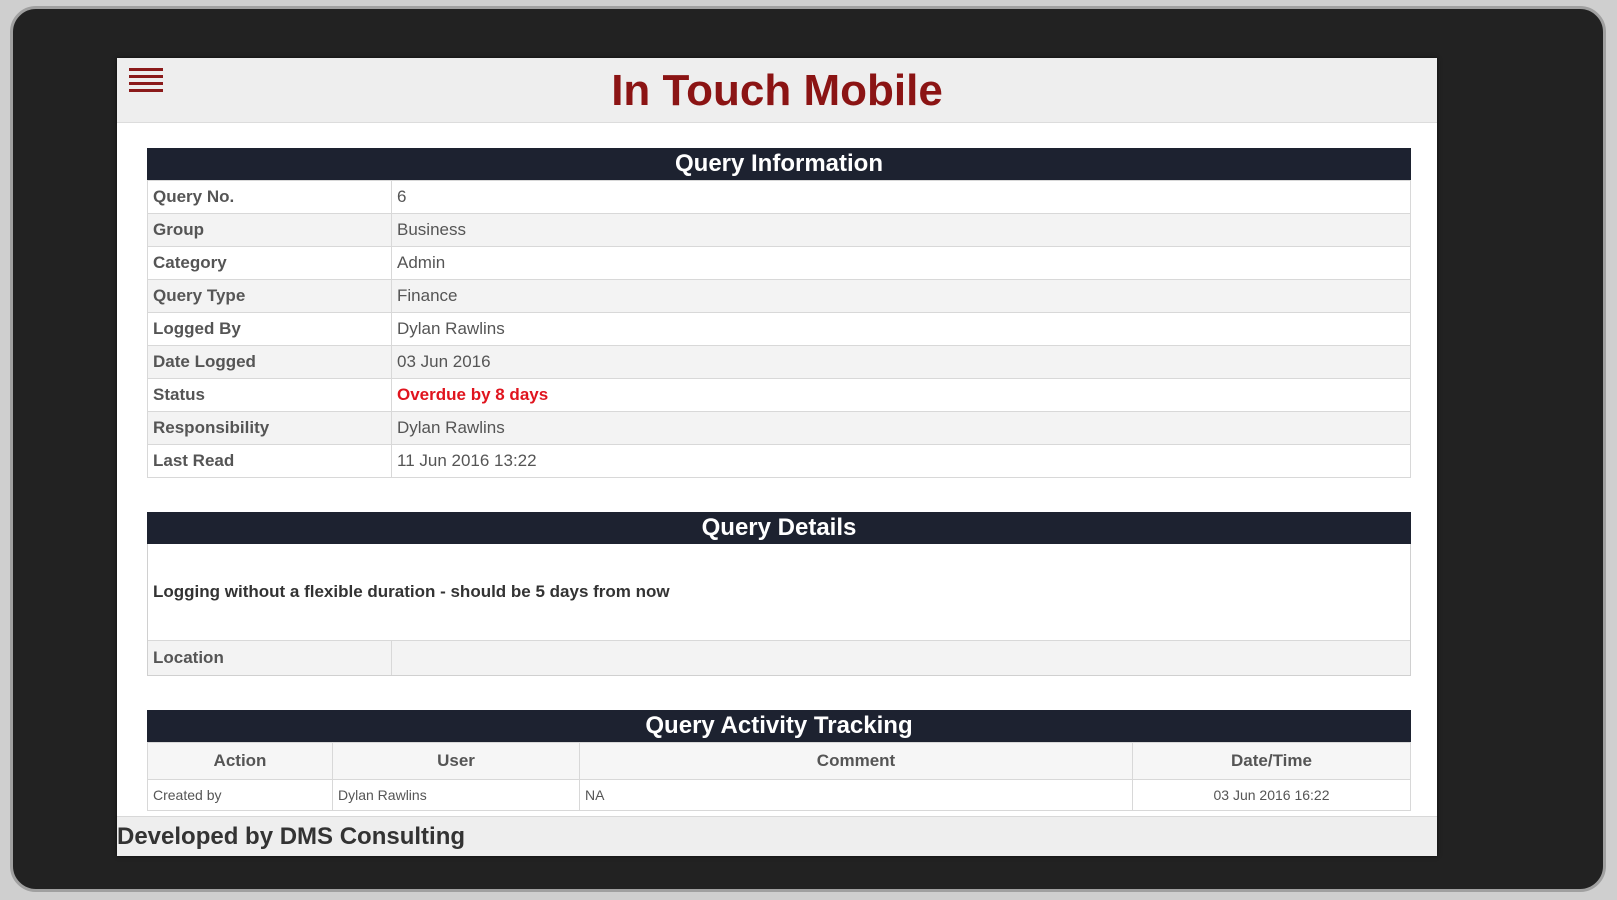 This screenshot has height=900, width=1617. Describe the element at coordinates (269, 362) in the screenshot. I see `row-label: Date Logged` at that location.